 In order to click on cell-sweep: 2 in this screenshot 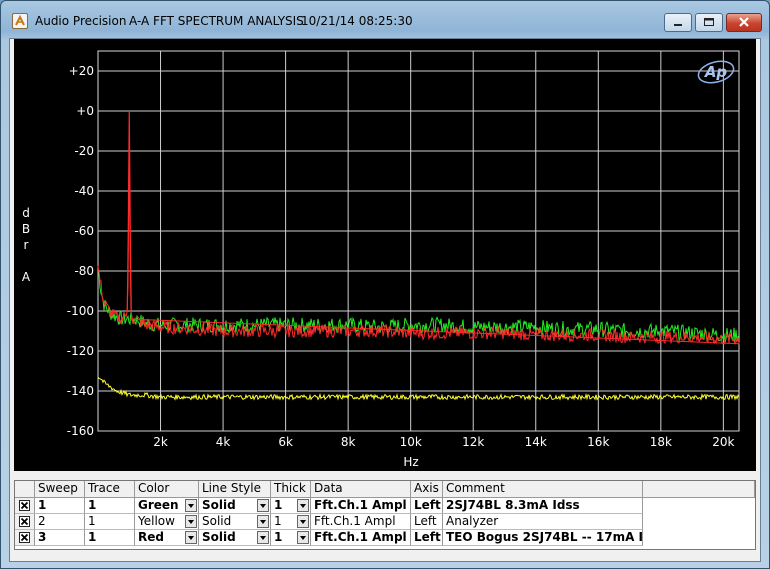, I will do `click(60, 522)`.